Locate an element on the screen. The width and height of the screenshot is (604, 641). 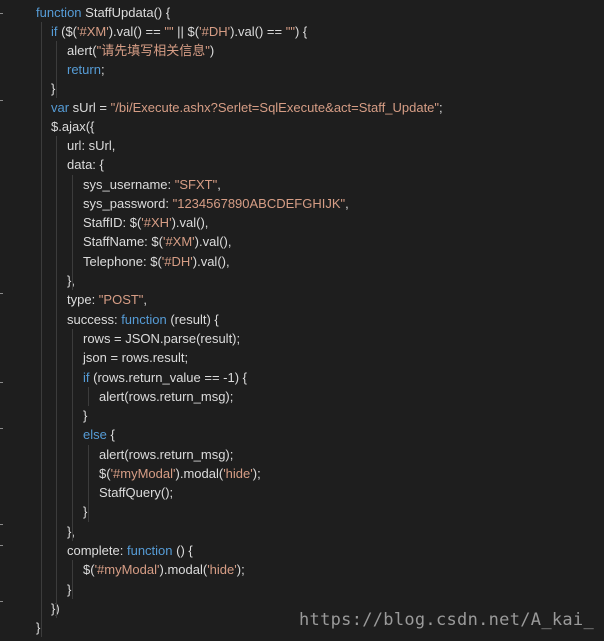
code-string: "请先填写相关信息" is located at coordinates (153, 50).